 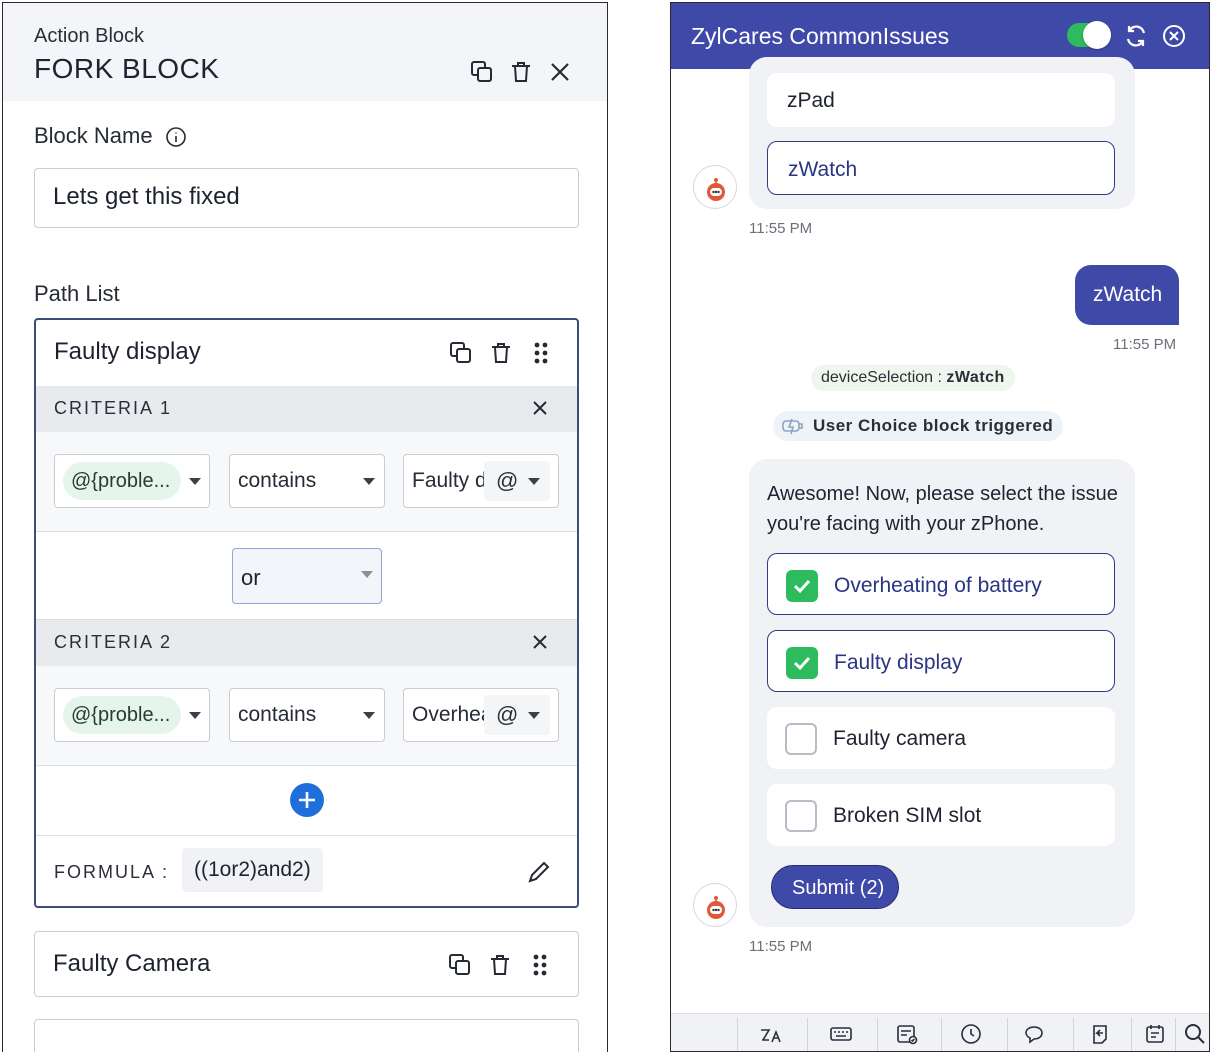 What do you see at coordinates (1136, 36) in the screenshot?
I see `refresh-icon` at bounding box center [1136, 36].